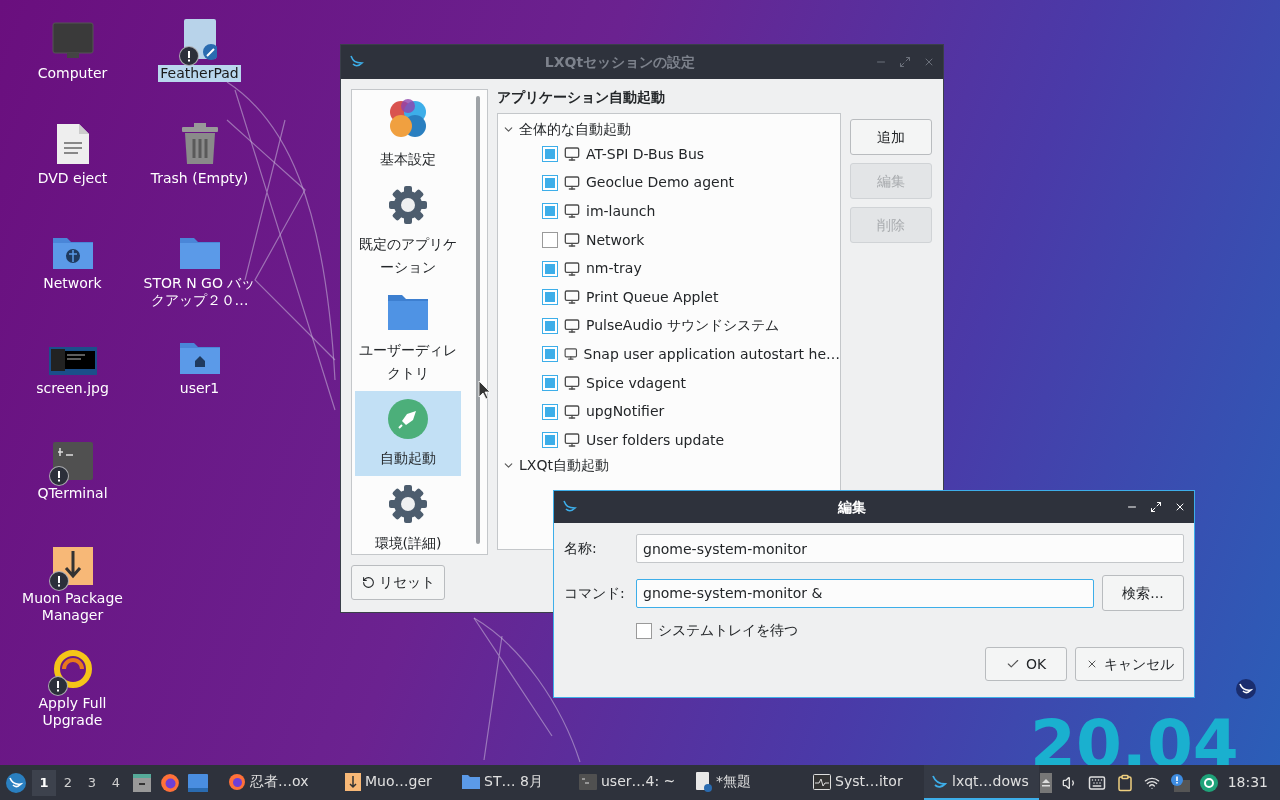  Describe the element at coordinates (621, 211) in the screenshot. I see `autostart-item-label: im-launch` at that location.